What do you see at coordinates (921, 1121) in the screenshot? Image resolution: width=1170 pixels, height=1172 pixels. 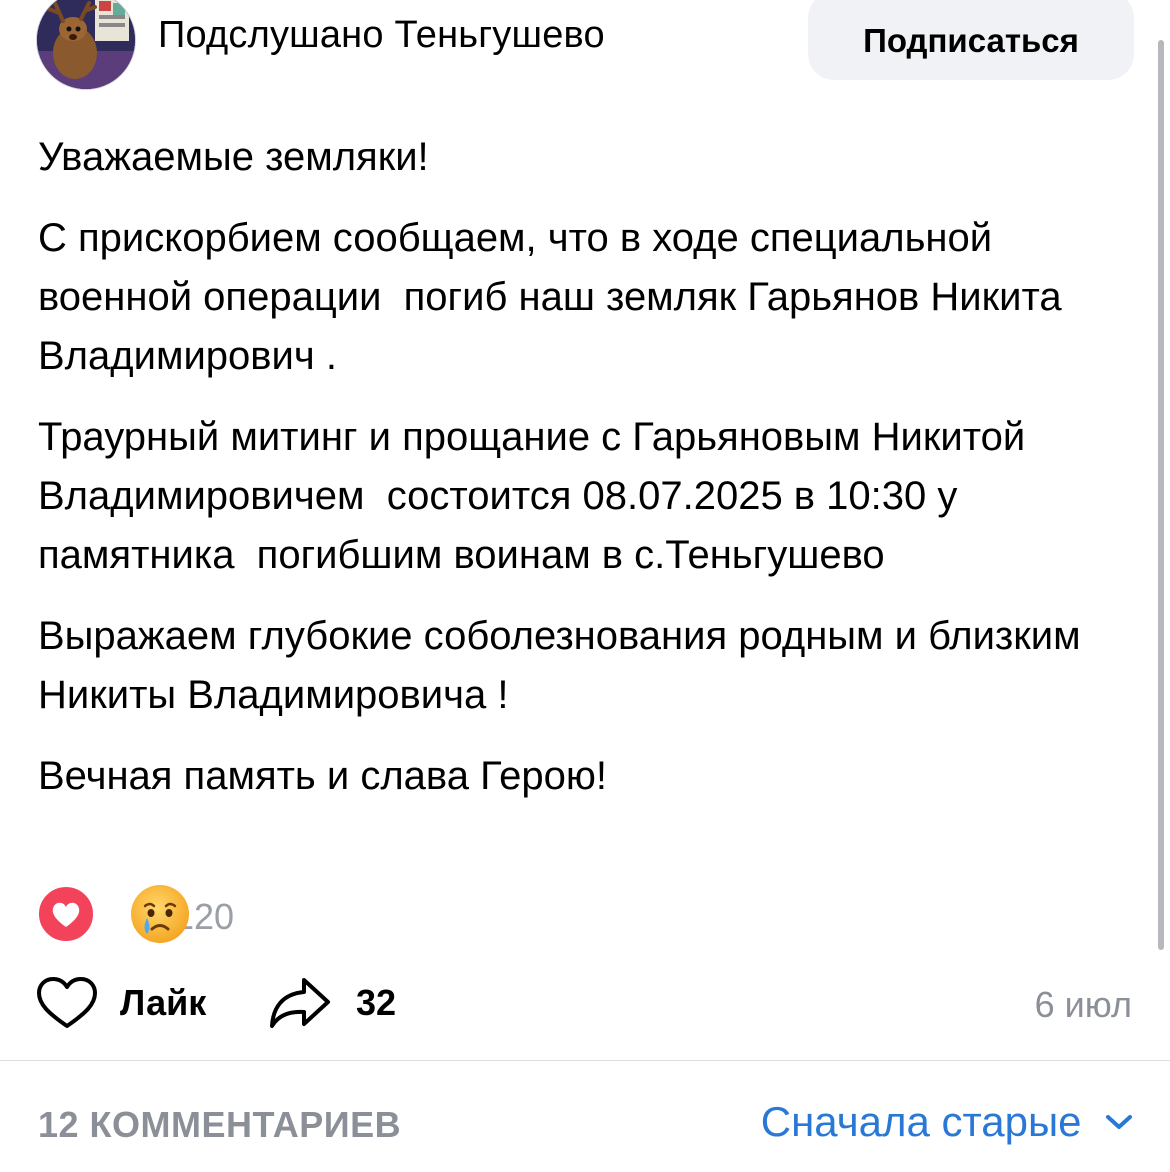 I see `sort-label: Сначала старые` at bounding box center [921, 1121].